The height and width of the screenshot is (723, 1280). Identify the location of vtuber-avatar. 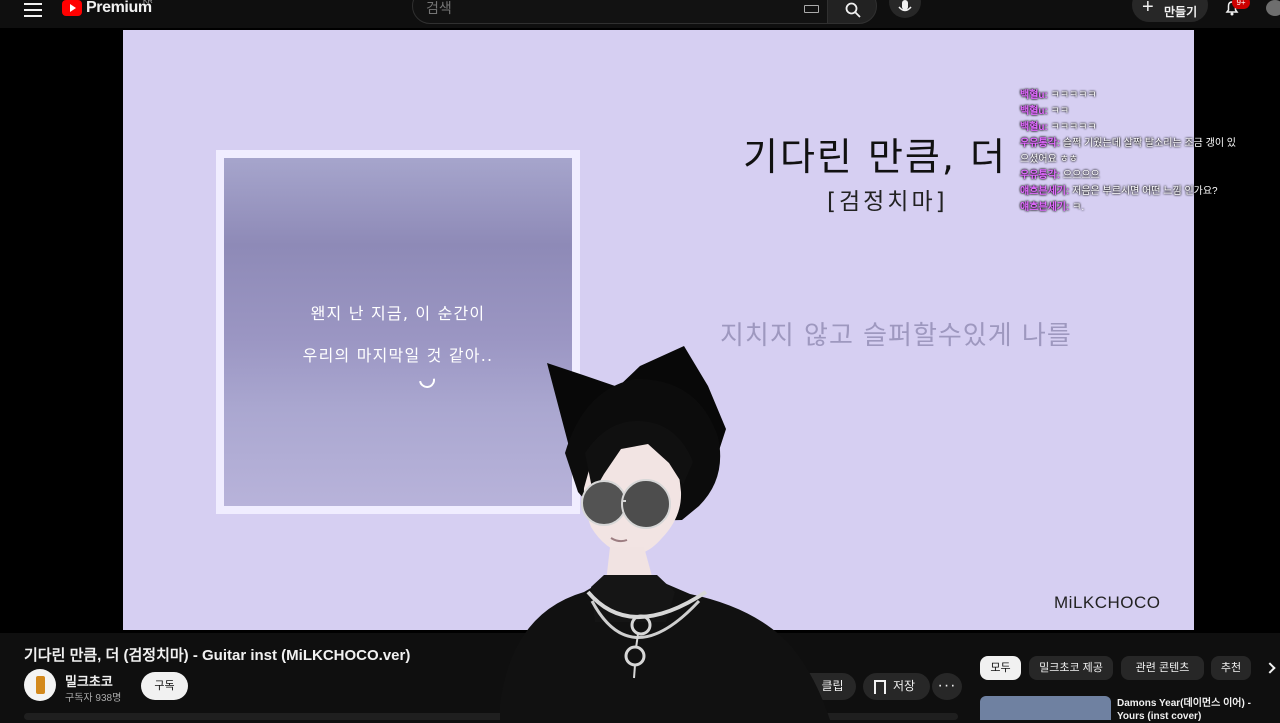
(665, 533).